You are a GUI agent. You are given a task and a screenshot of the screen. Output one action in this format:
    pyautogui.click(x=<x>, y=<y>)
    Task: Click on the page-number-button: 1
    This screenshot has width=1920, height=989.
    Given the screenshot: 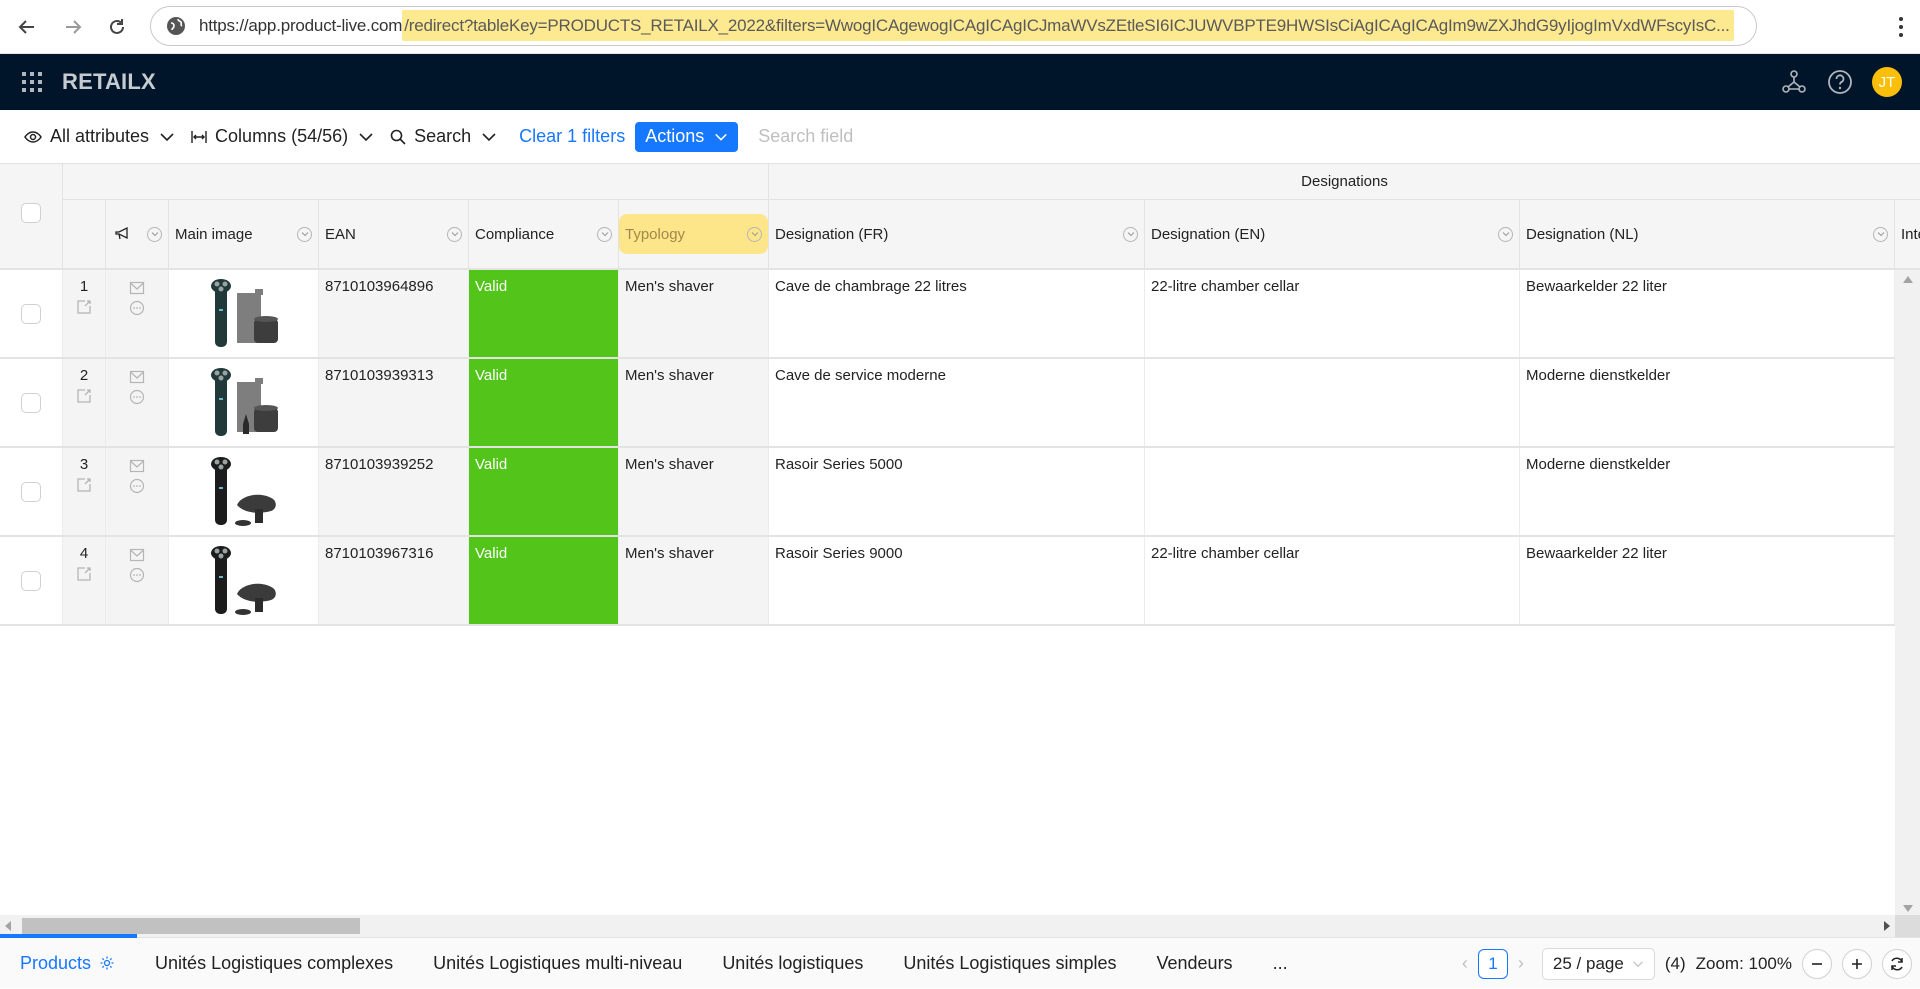 What is the action you would take?
    pyautogui.click(x=1492, y=963)
    